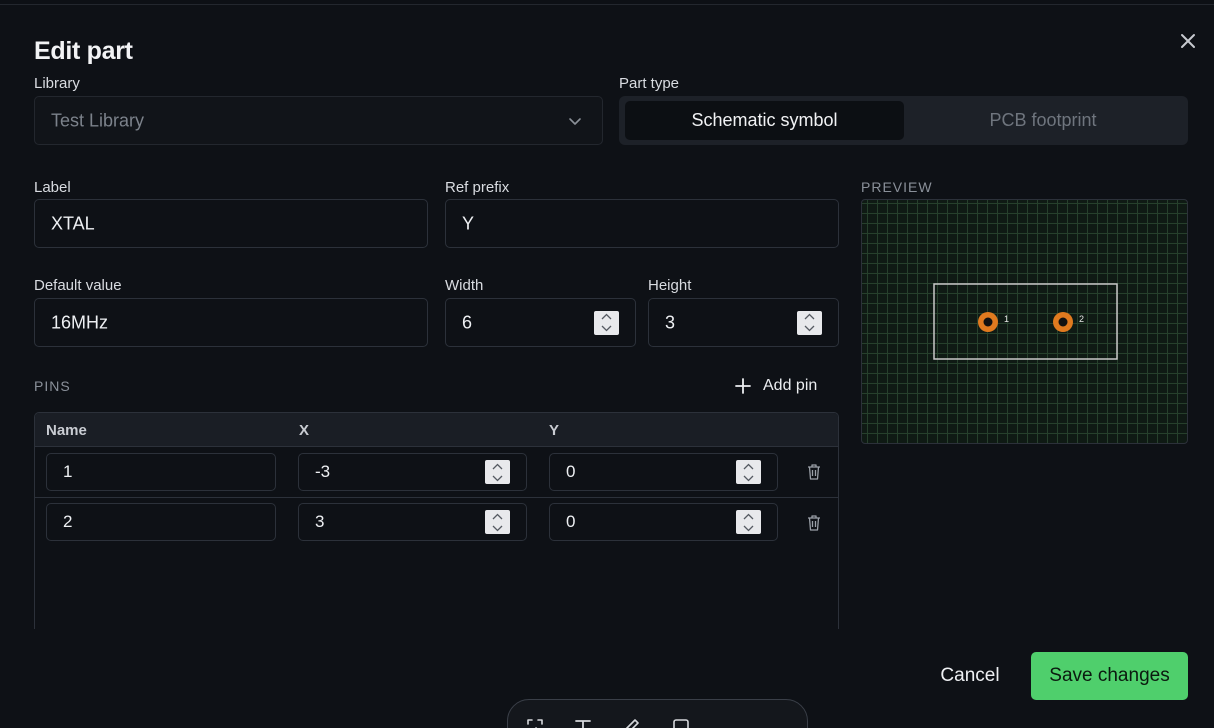 The width and height of the screenshot is (1214, 728). Describe the element at coordinates (642, 223) in the screenshot. I see `ref-prefix-input: Y` at that location.